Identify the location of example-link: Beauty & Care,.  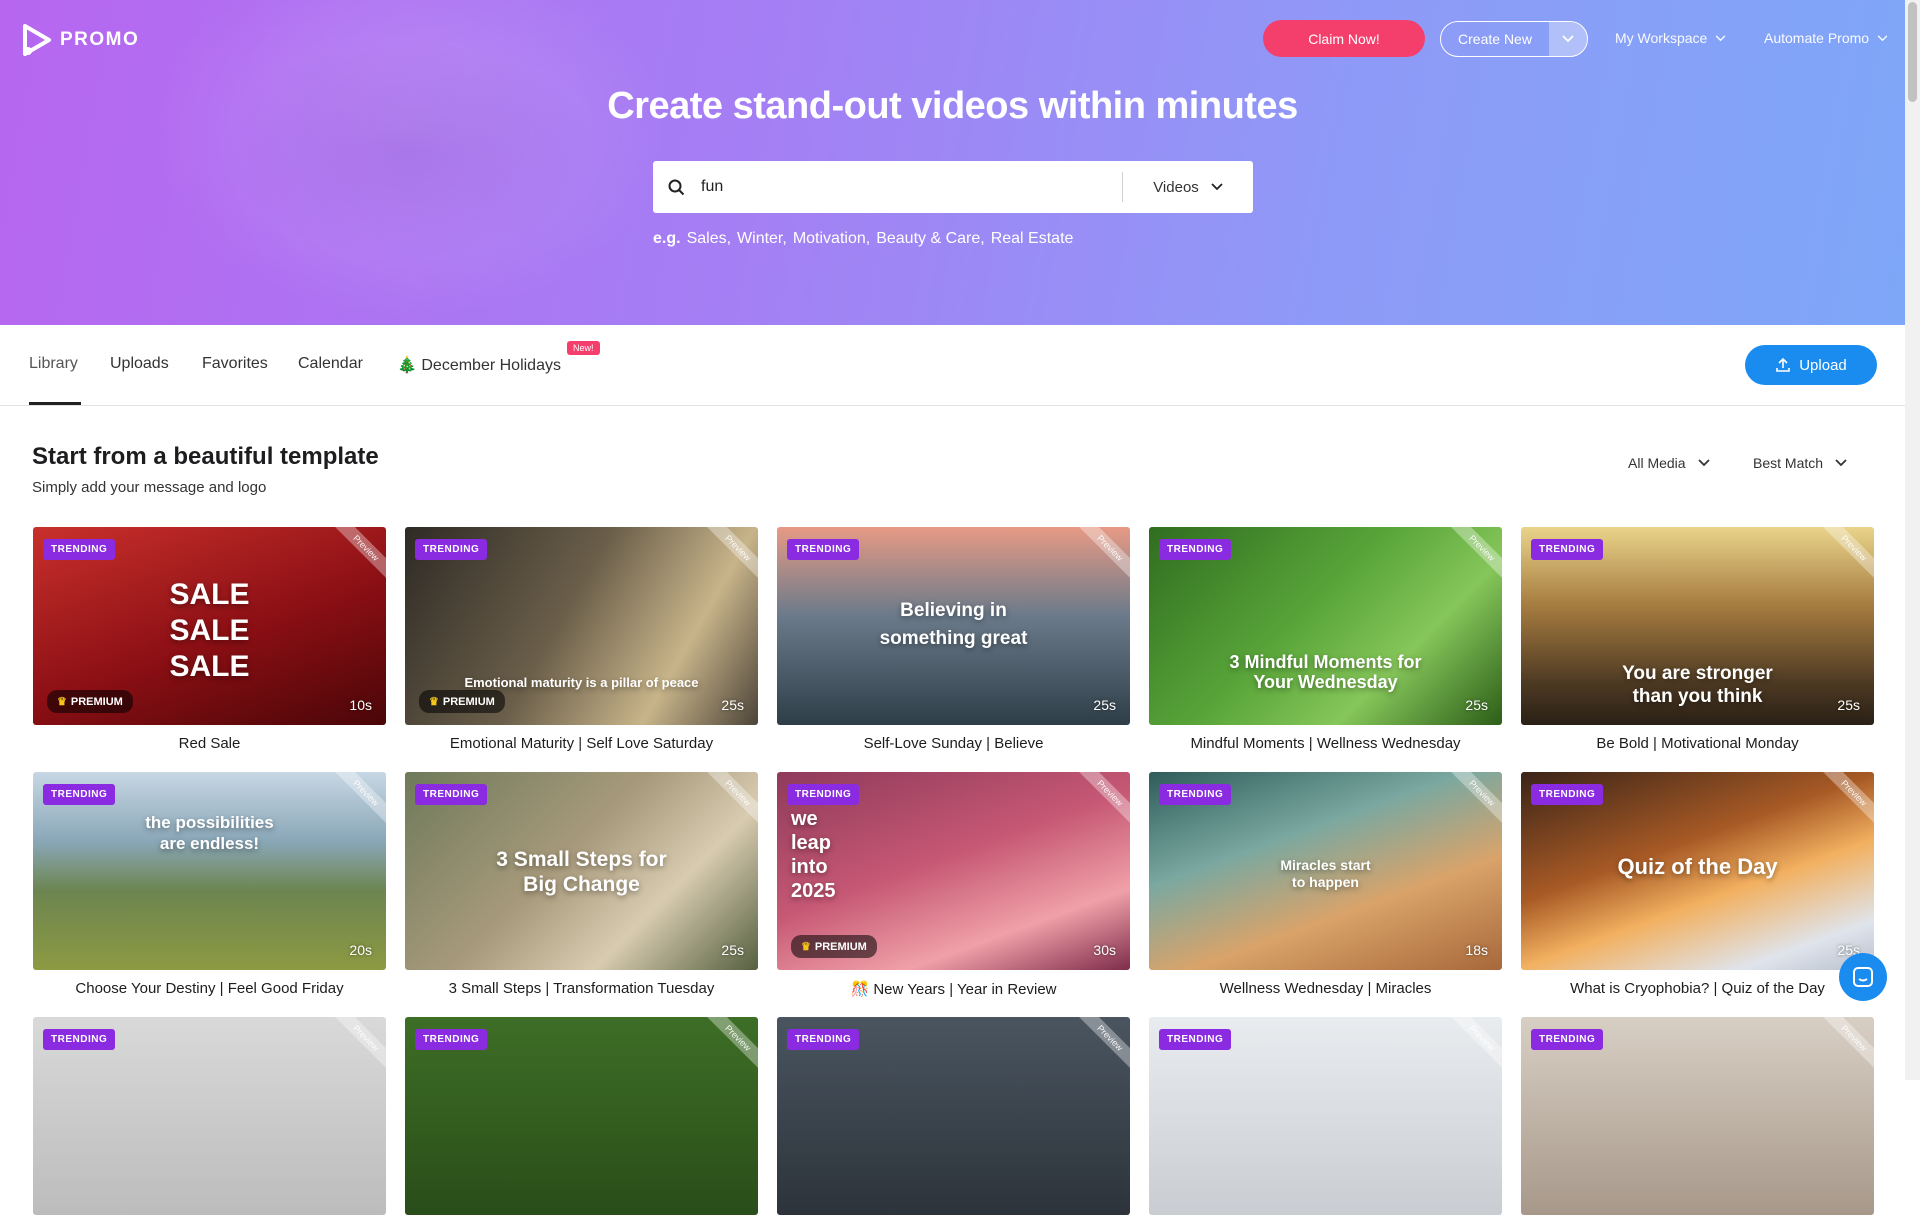
(930, 239).